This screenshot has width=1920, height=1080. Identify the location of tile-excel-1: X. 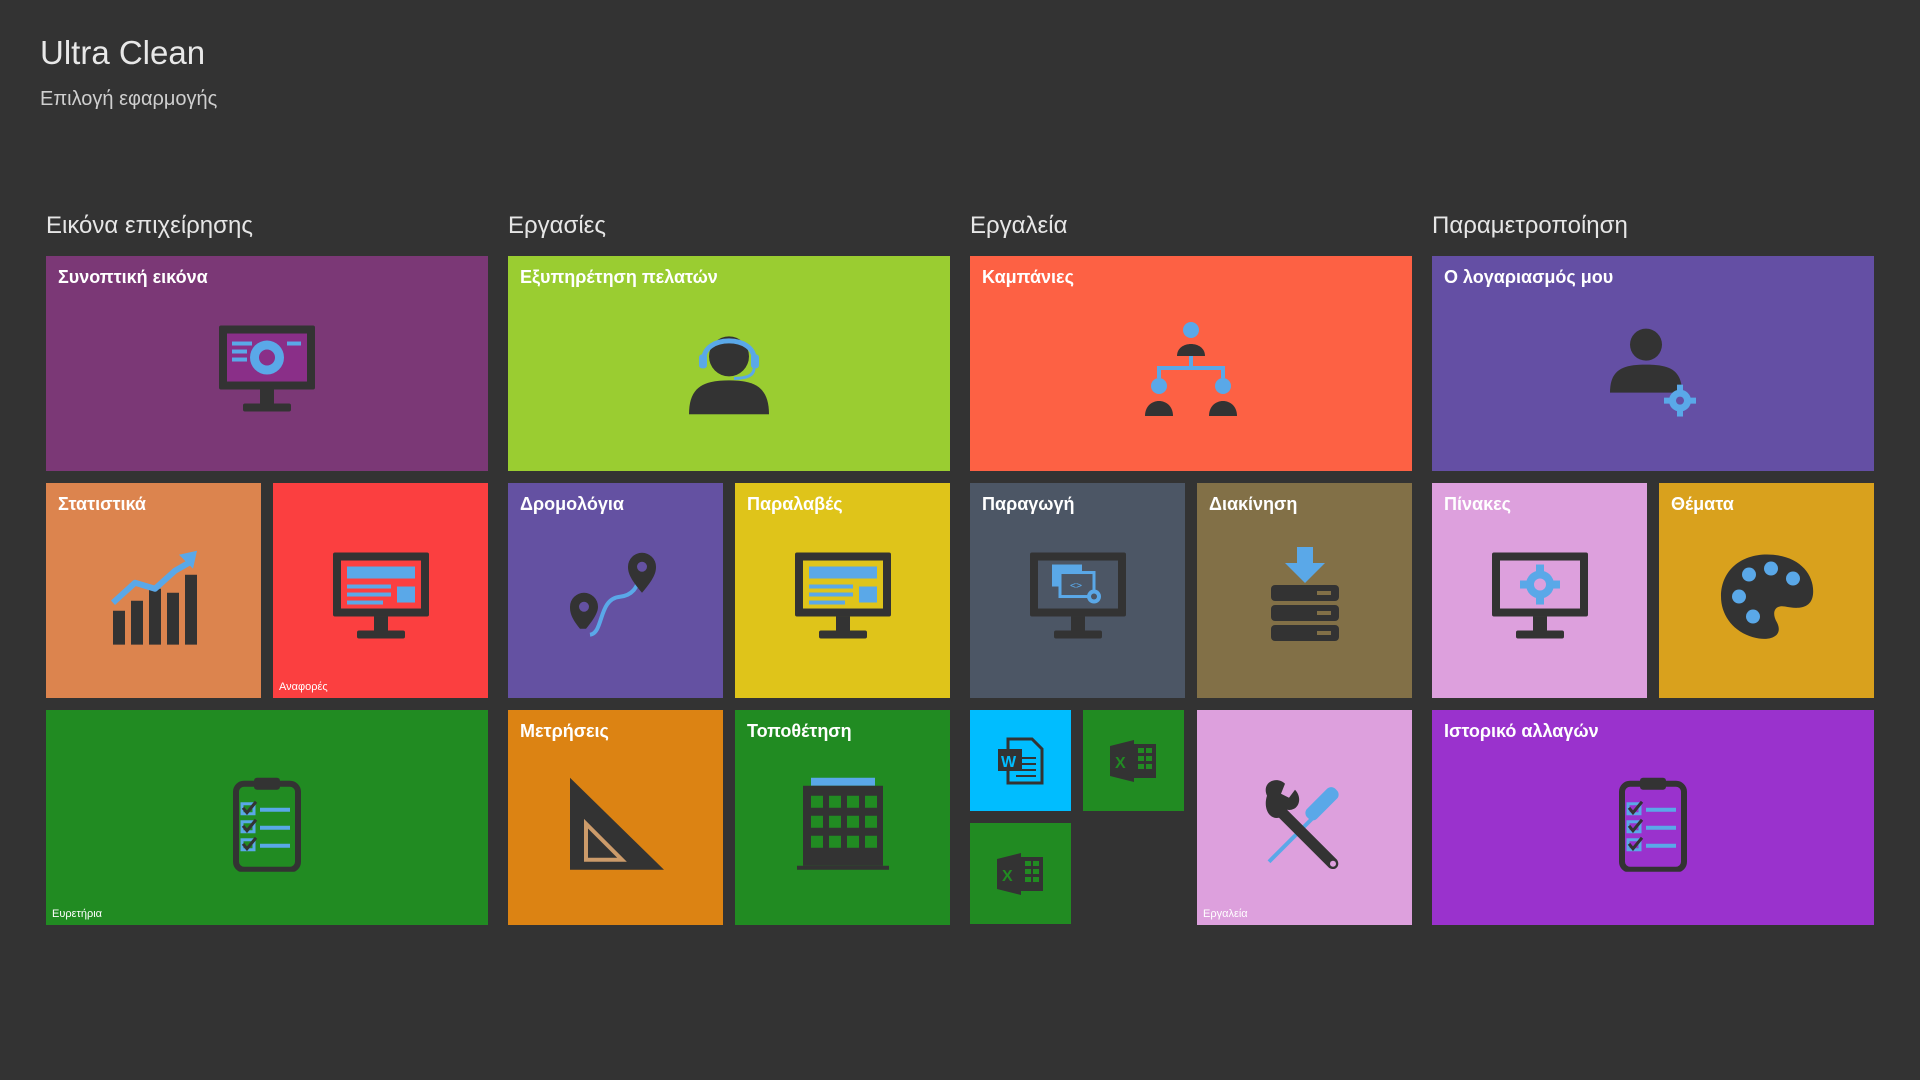
(1133, 760).